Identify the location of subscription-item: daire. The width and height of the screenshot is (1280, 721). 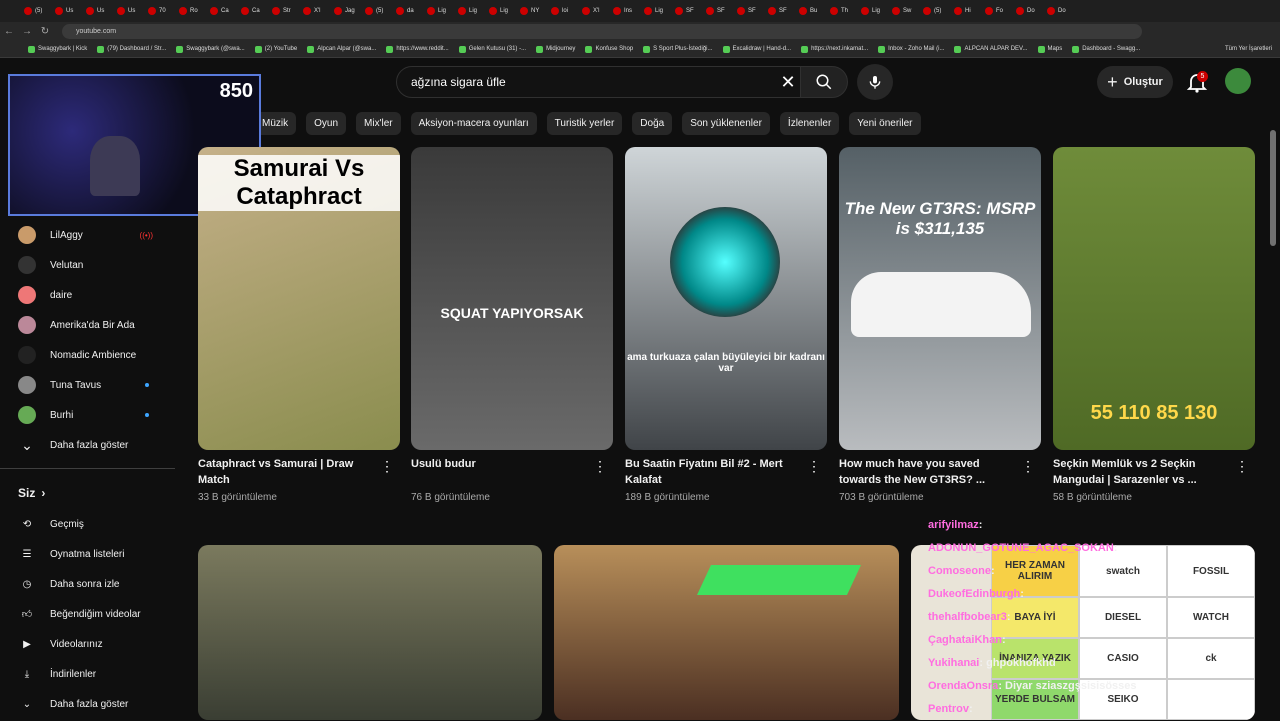
(87, 295).